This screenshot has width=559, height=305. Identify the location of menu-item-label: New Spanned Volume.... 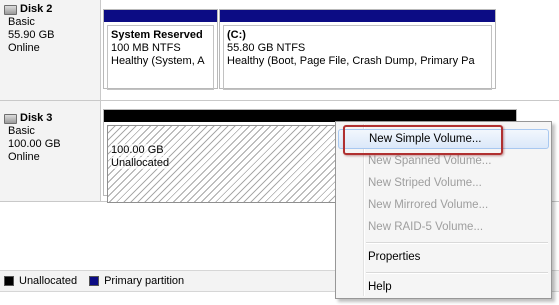
(430, 161).